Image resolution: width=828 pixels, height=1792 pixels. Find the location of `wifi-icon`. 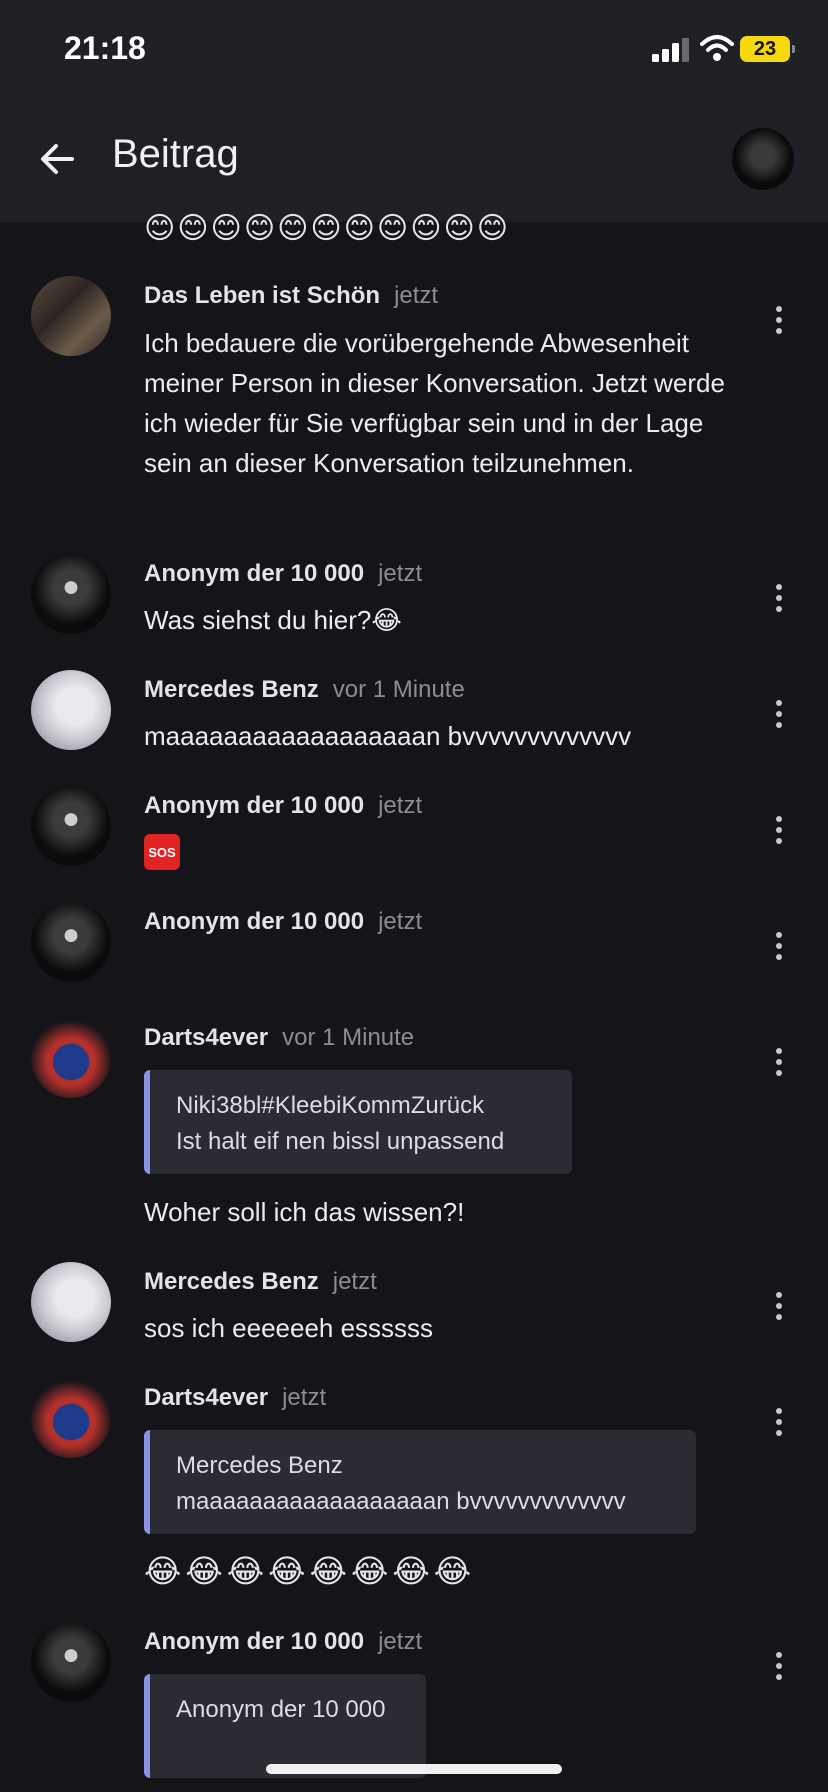

wifi-icon is located at coordinates (717, 48).